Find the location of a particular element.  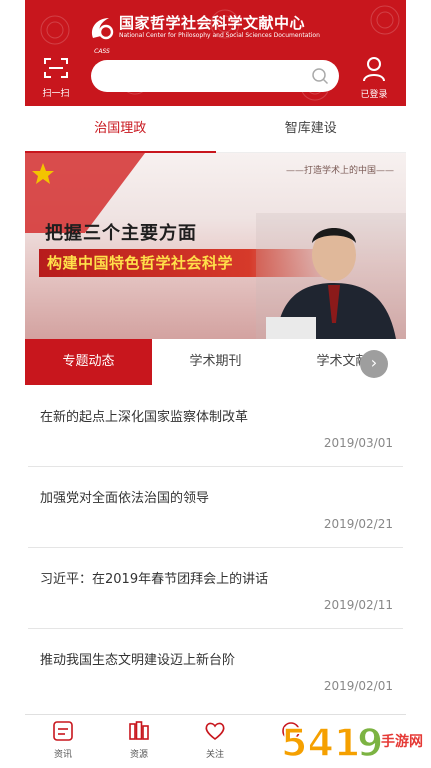

logo-title: 国家哲学社会科学文献中心 is located at coordinates (212, 23).